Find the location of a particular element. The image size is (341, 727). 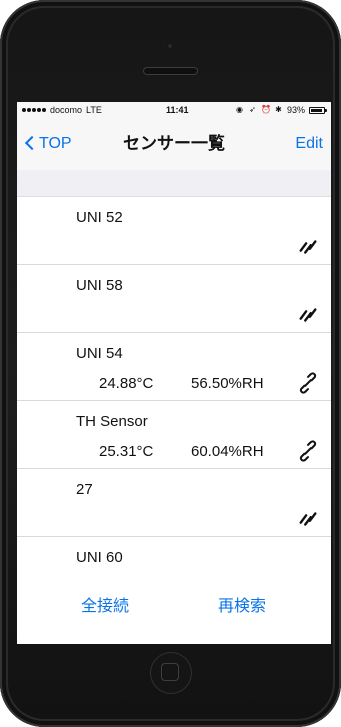

signal-dots-icon is located at coordinates (34, 110).